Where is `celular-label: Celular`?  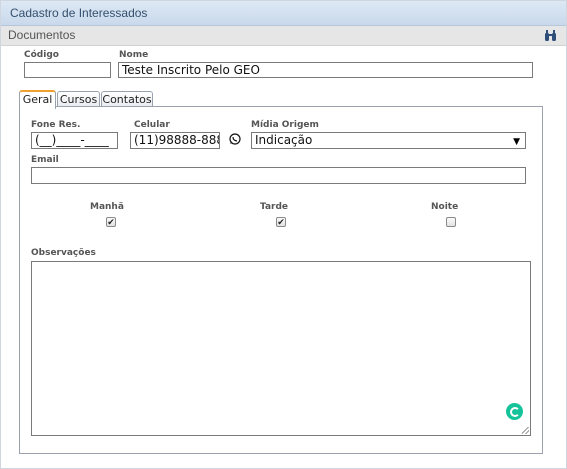
celular-label: Celular is located at coordinates (152, 125).